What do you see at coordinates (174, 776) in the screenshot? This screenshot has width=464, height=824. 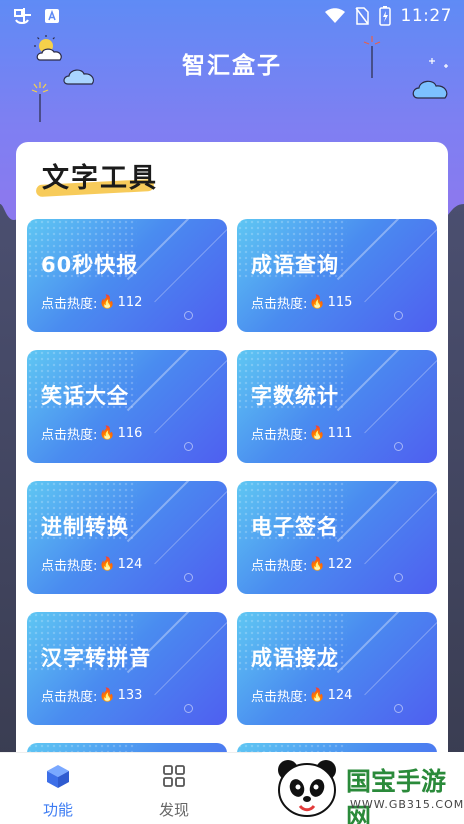 I see `grid-icon` at bounding box center [174, 776].